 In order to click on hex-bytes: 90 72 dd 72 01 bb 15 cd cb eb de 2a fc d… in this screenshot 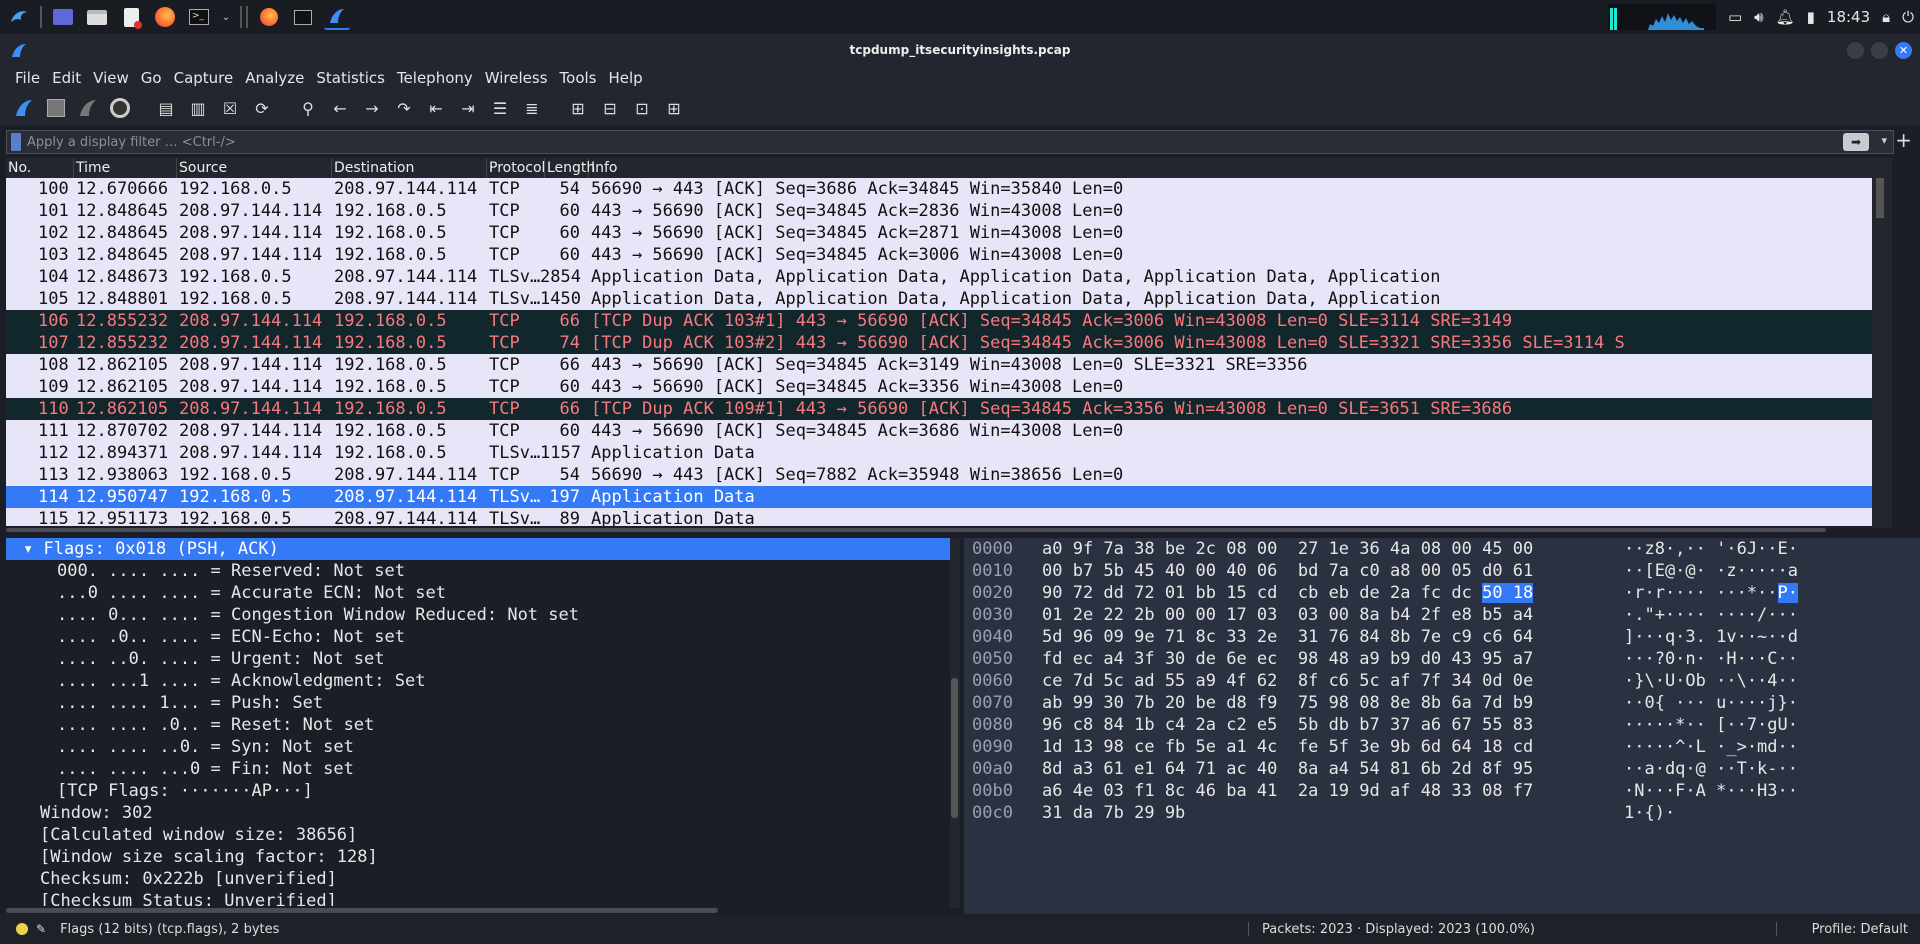, I will do `click(1288, 593)`.